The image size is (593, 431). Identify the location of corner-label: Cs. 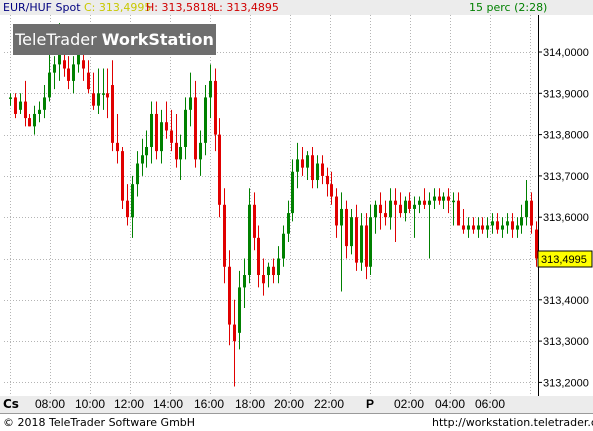
(11, 404).